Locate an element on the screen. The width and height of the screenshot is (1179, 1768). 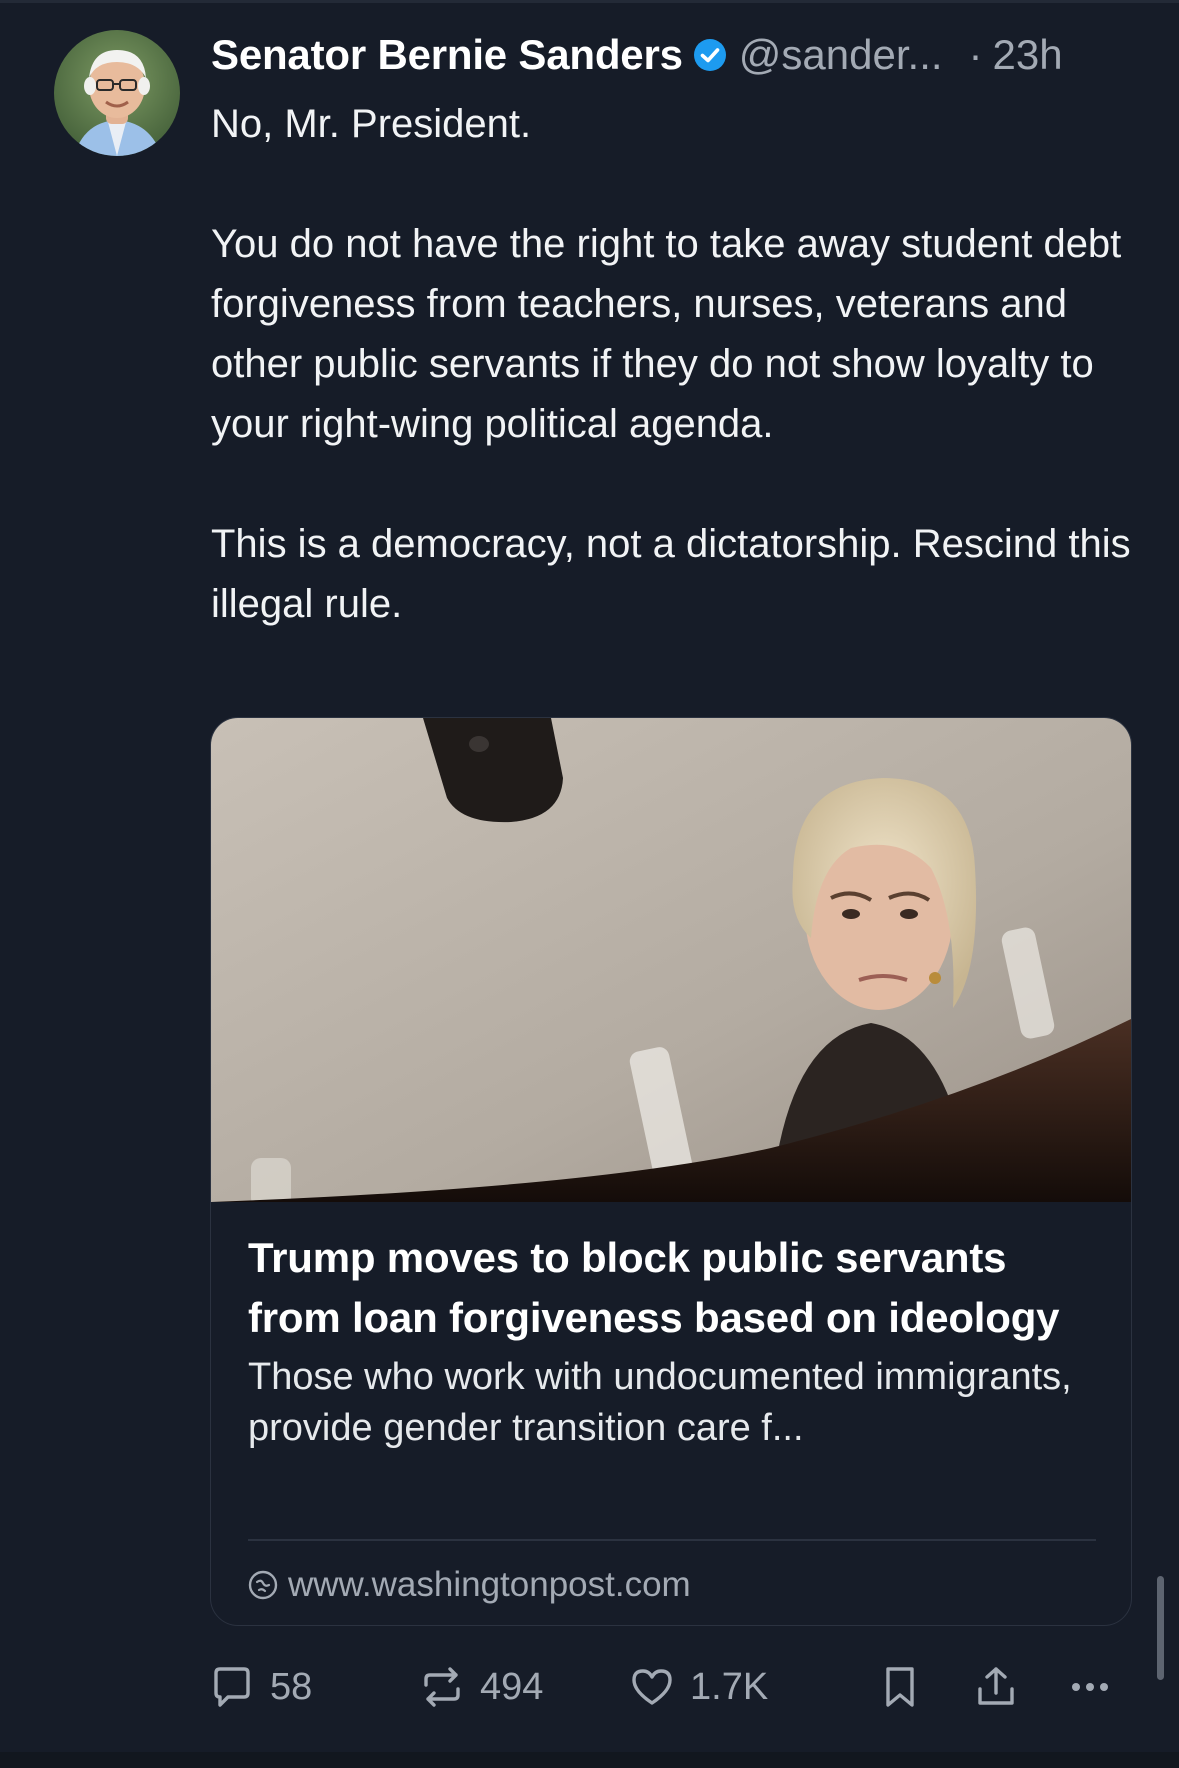
verified-badge-icon is located at coordinates (709, 55).